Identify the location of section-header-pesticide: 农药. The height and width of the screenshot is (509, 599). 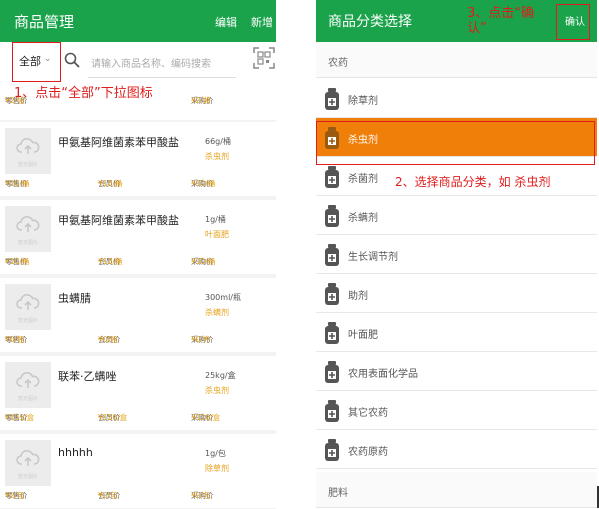
(456, 60).